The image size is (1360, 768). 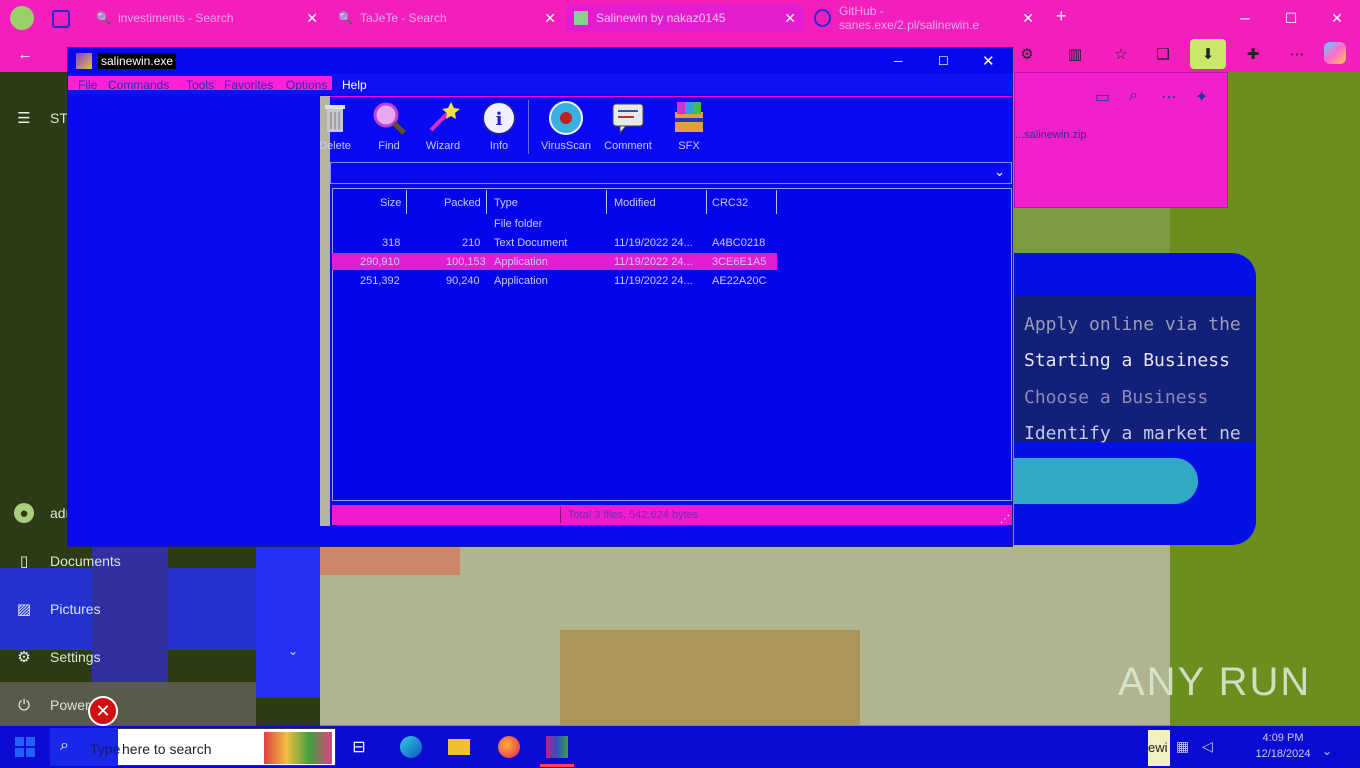 What do you see at coordinates (380, 262) in the screenshot?
I see `row-3-size: 290,910` at bounding box center [380, 262].